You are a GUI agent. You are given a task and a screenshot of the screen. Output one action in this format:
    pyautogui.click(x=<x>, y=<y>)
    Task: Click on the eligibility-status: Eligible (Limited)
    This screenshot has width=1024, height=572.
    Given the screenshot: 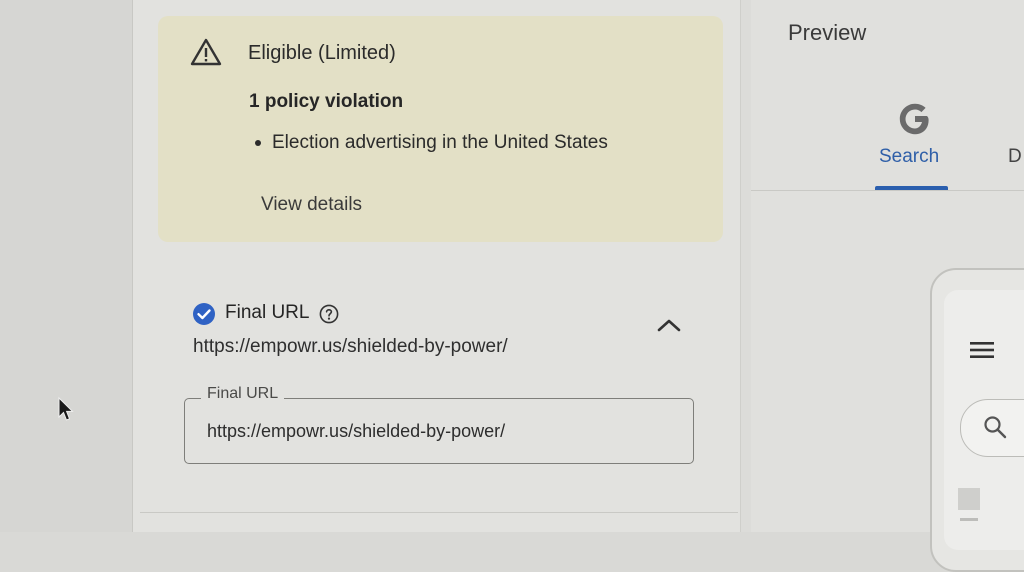 What is the action you would take?
    pyautogui.click(x=322, y=53)
    